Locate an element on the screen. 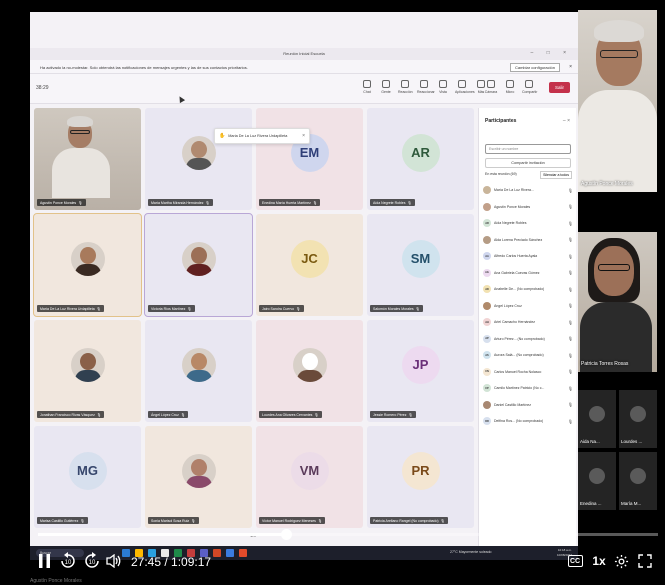  list-item: Daniel Castillo Martínez 🎙 is located at coordinates (528, 405).